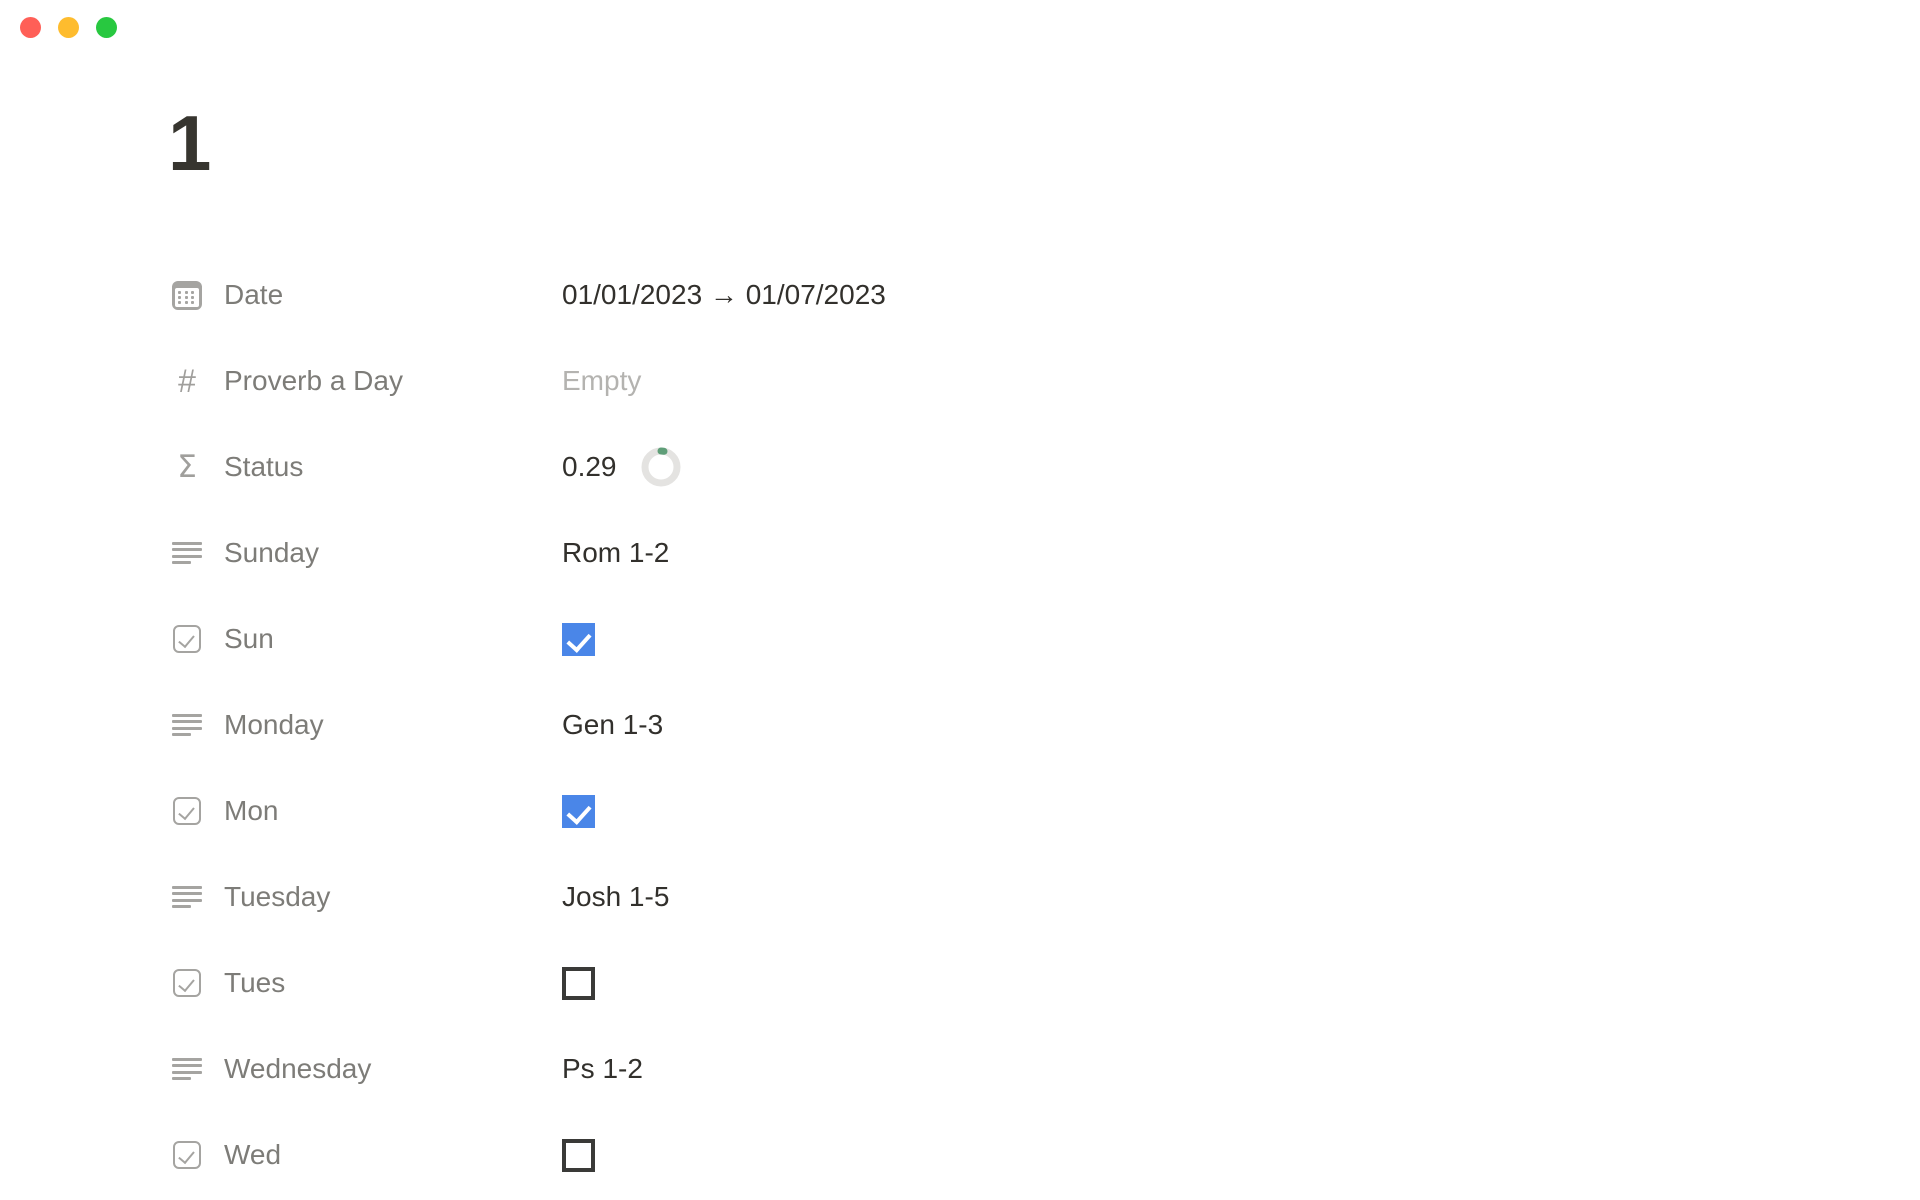  What do you see at coordinates (770, 897) in the screenshot?
I see `property-row: Tuesday Josh 1-5` at bounding box center [770, 897].